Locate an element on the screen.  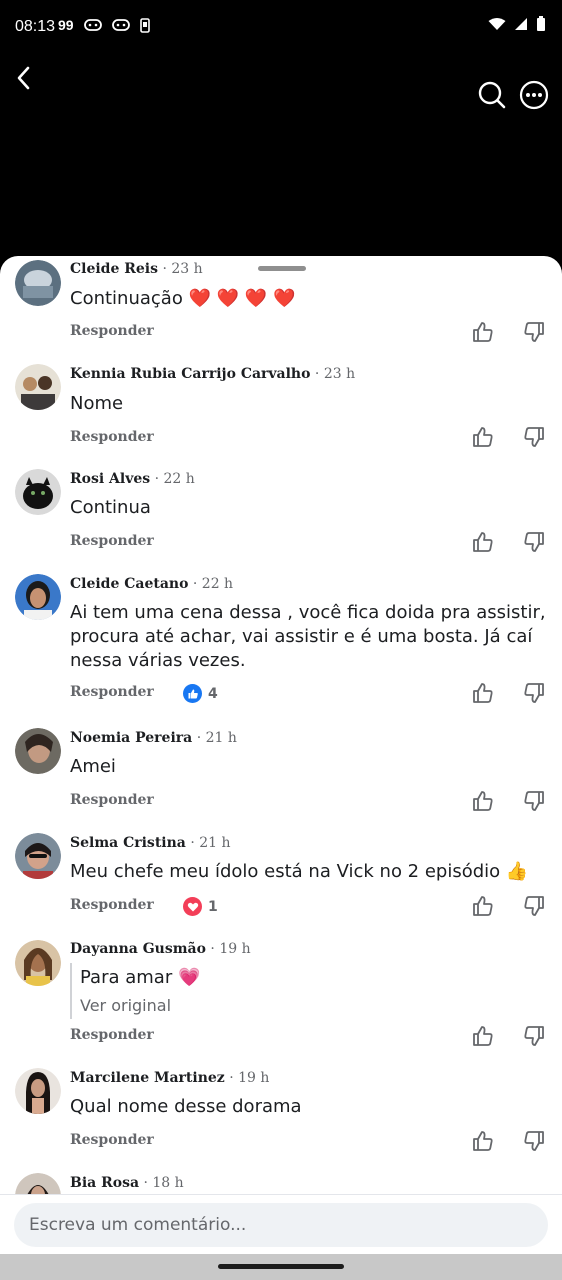
comment-text: Qual nome desse dorama is located at coordinates (186, 1106).